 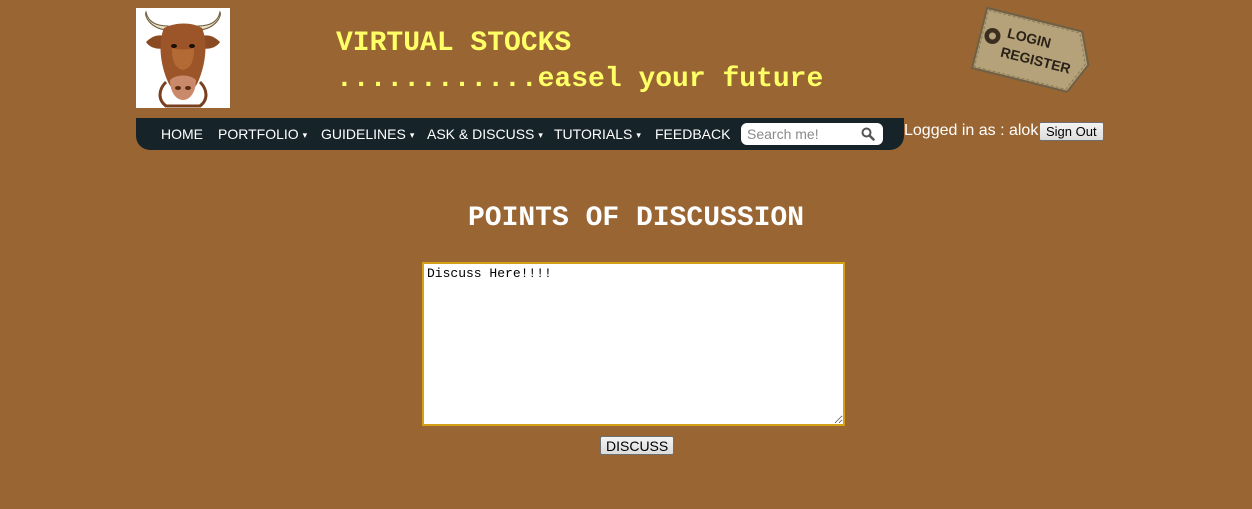 I want to click on nav-home-label: HOME, so click(x=182, y=134).